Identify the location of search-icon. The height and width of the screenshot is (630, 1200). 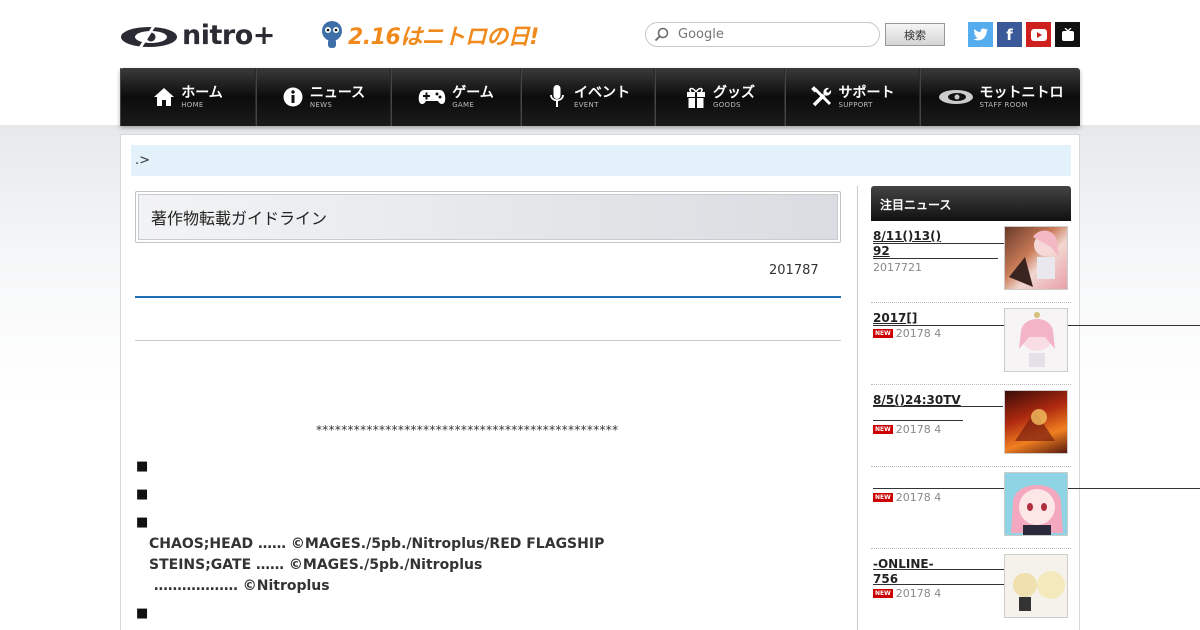
(661, 34).